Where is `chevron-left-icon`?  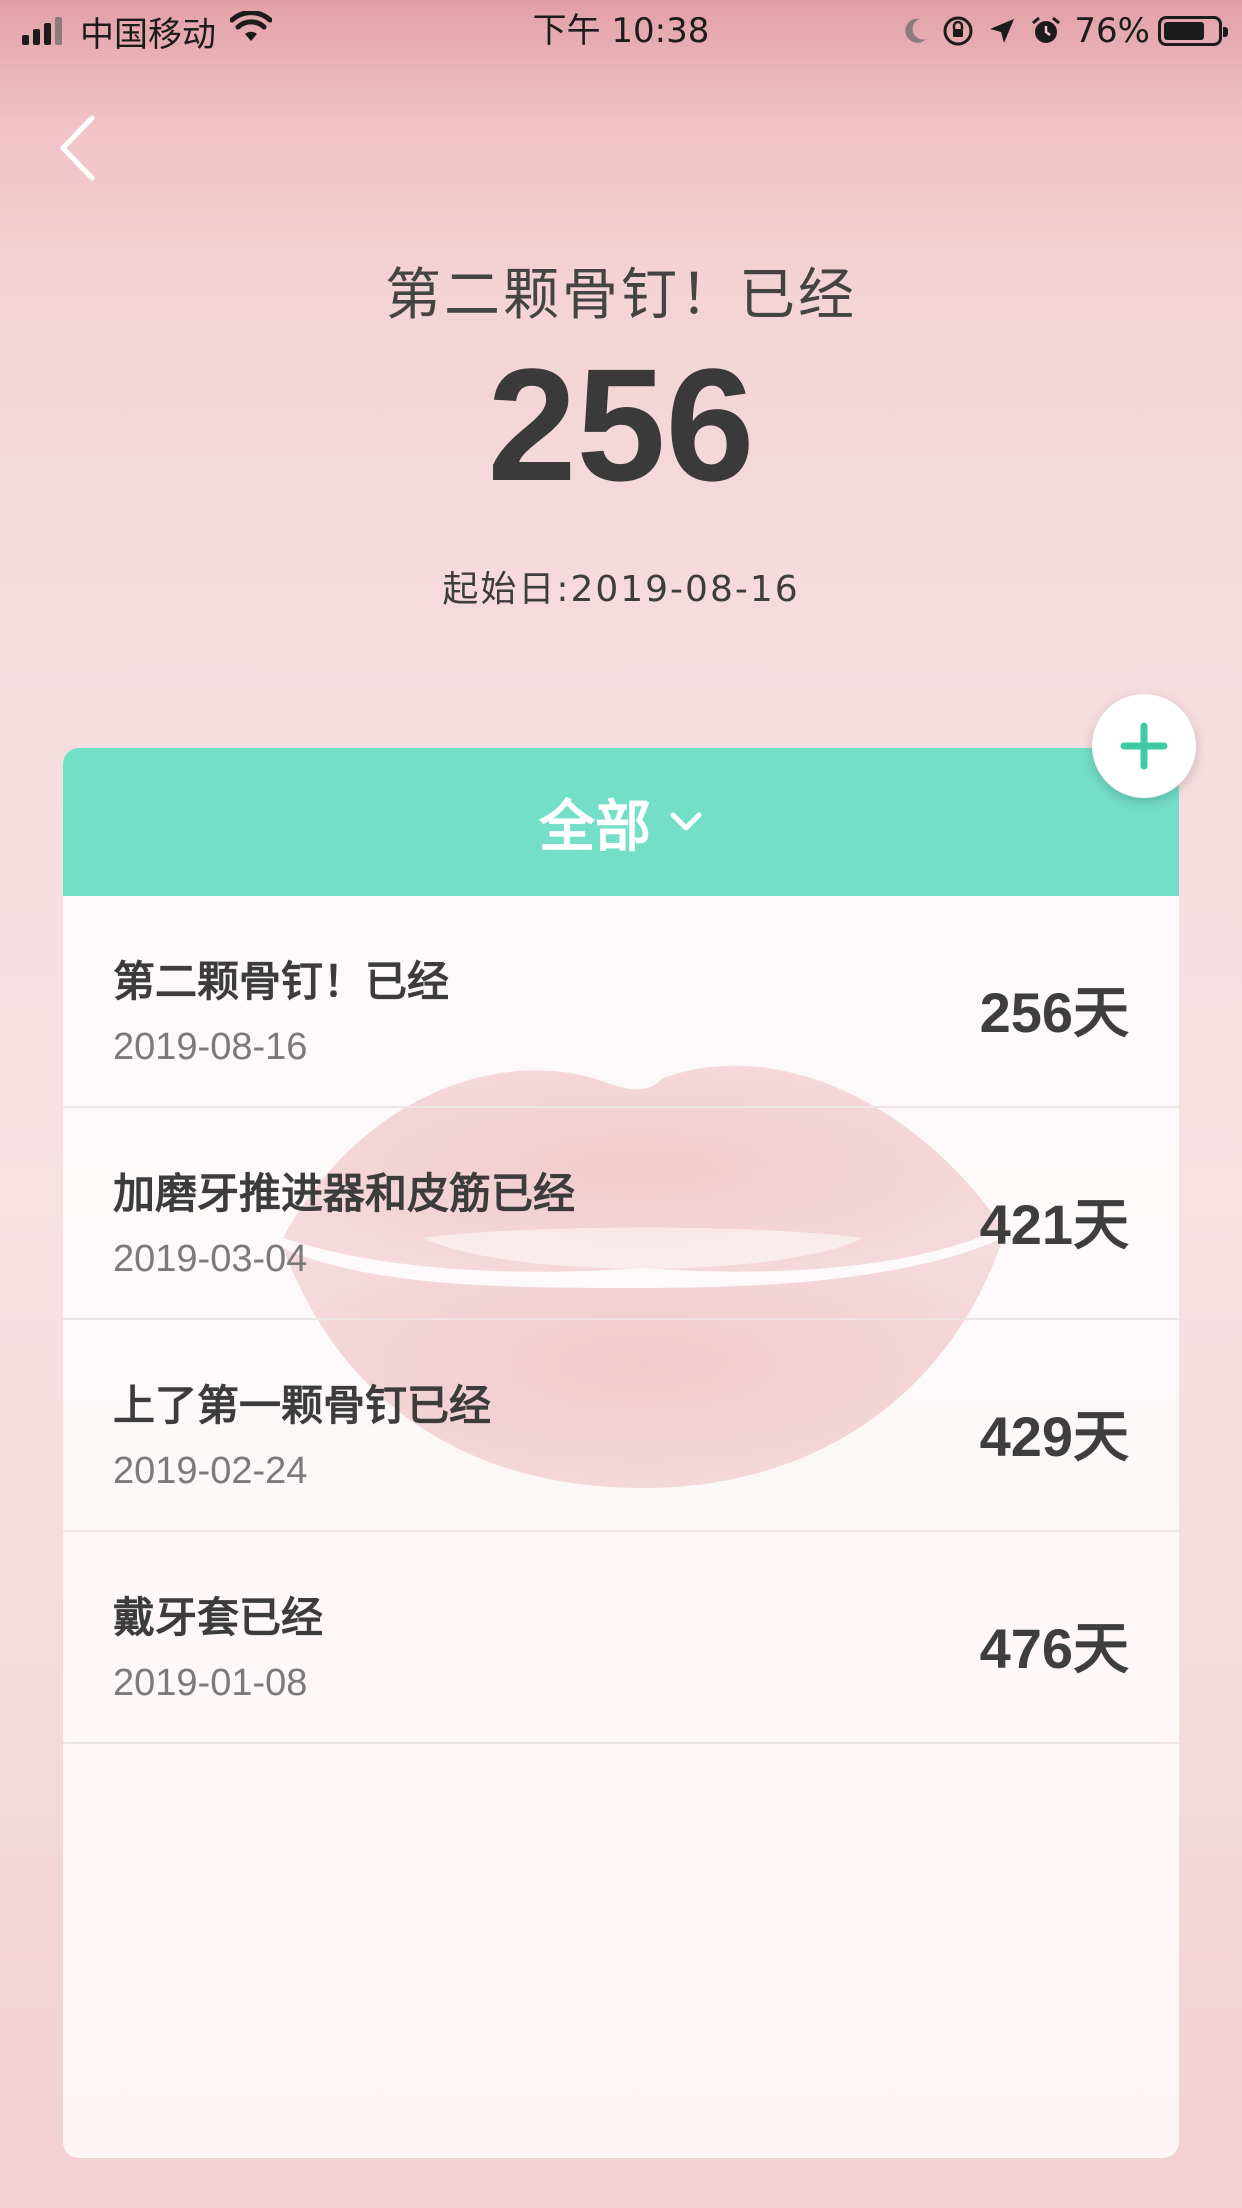 chevron-left-icon is located at coordinates (77, 148).